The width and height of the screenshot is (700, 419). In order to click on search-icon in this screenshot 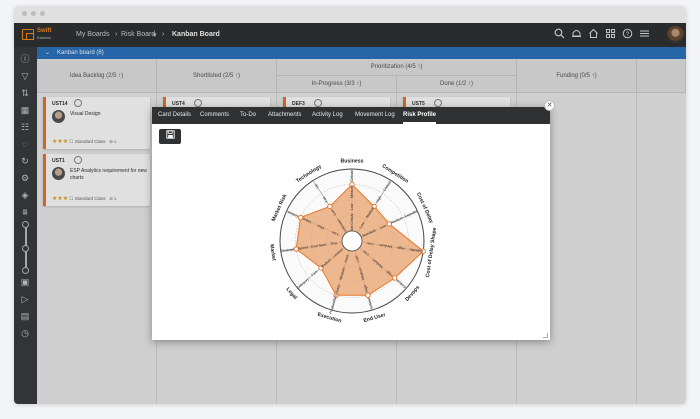, I will do `click(559, 34)`.